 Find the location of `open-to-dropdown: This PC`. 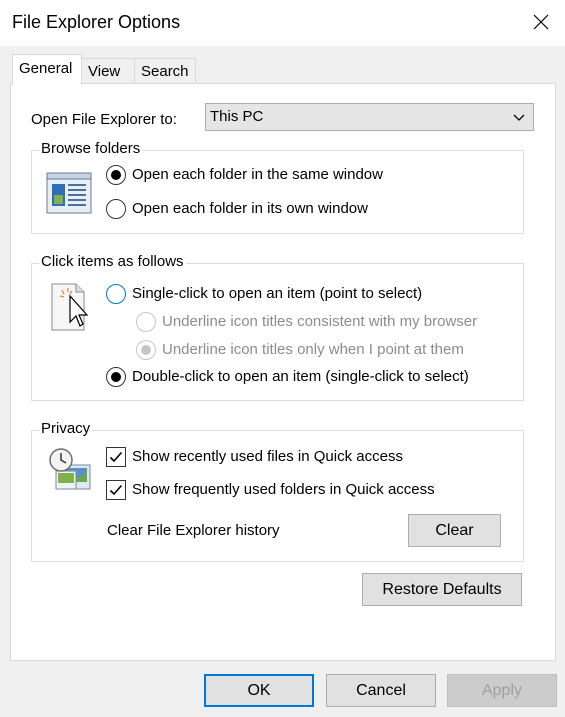

open-to-dropdown: This PC is located at coordinates (369, 117).